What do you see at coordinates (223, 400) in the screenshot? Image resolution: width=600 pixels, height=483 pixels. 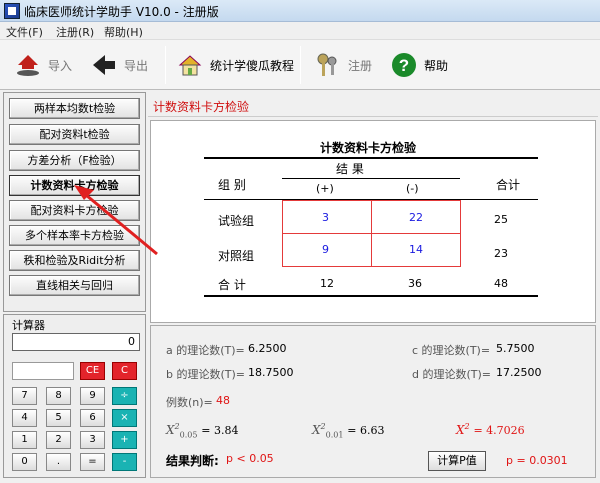 I see `sample-size-value: 48` at bounding box center [223, 400].